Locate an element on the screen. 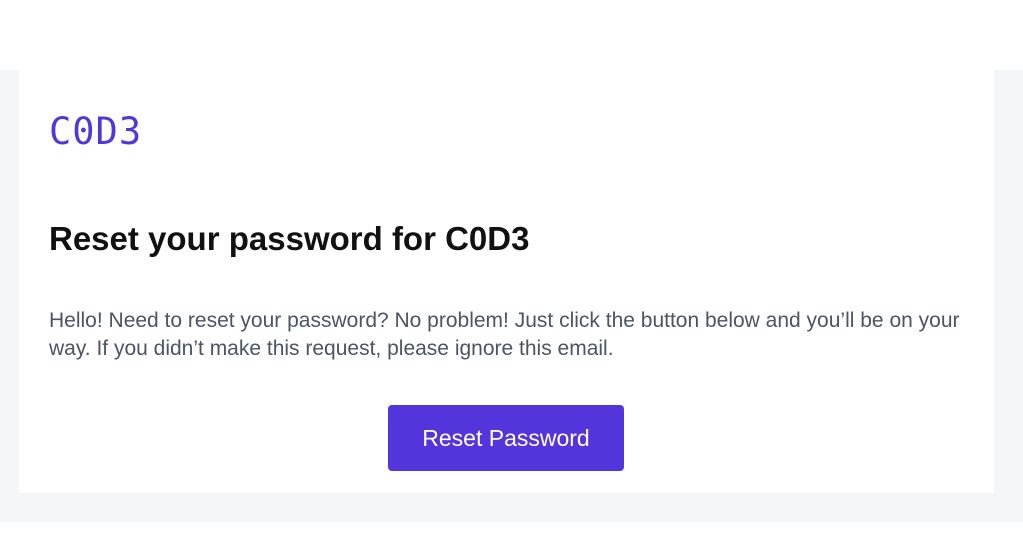 The height and width of the screenshot is (533, 1023). email-title: Reset your password for C0D3 is located at coordinates (289, 238).